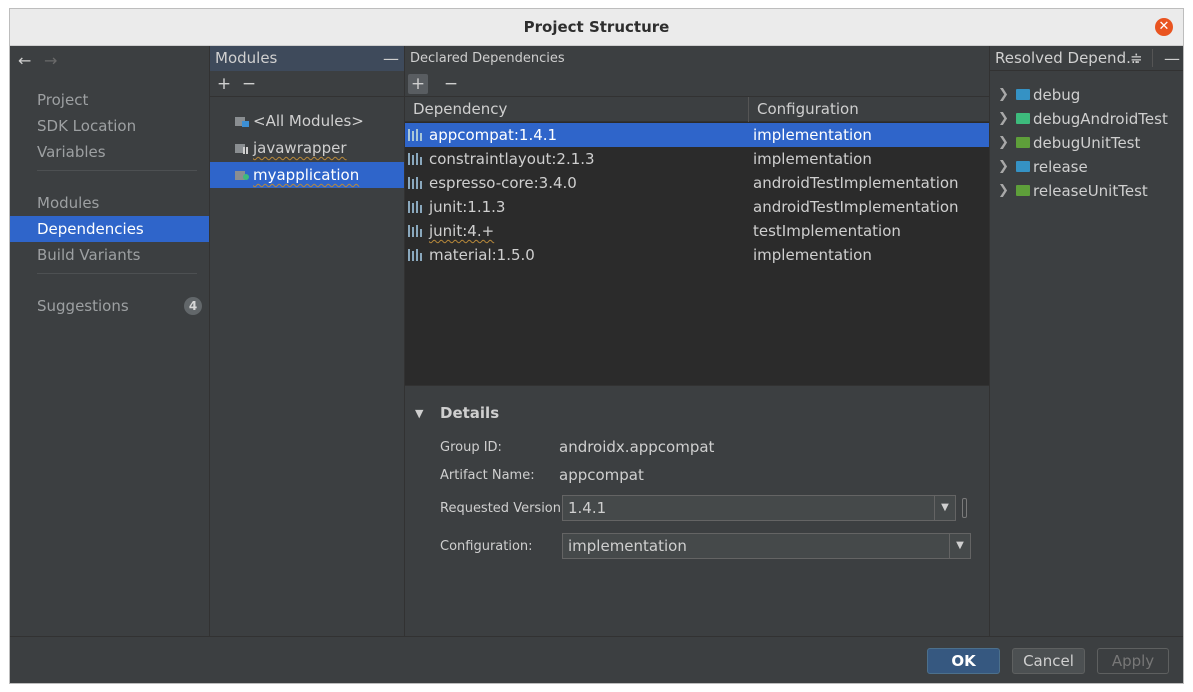  What do you see at coordinates (300, 148) in the screenshot?
I see `module-label: javawrapper` at bounding box center [300, 148].